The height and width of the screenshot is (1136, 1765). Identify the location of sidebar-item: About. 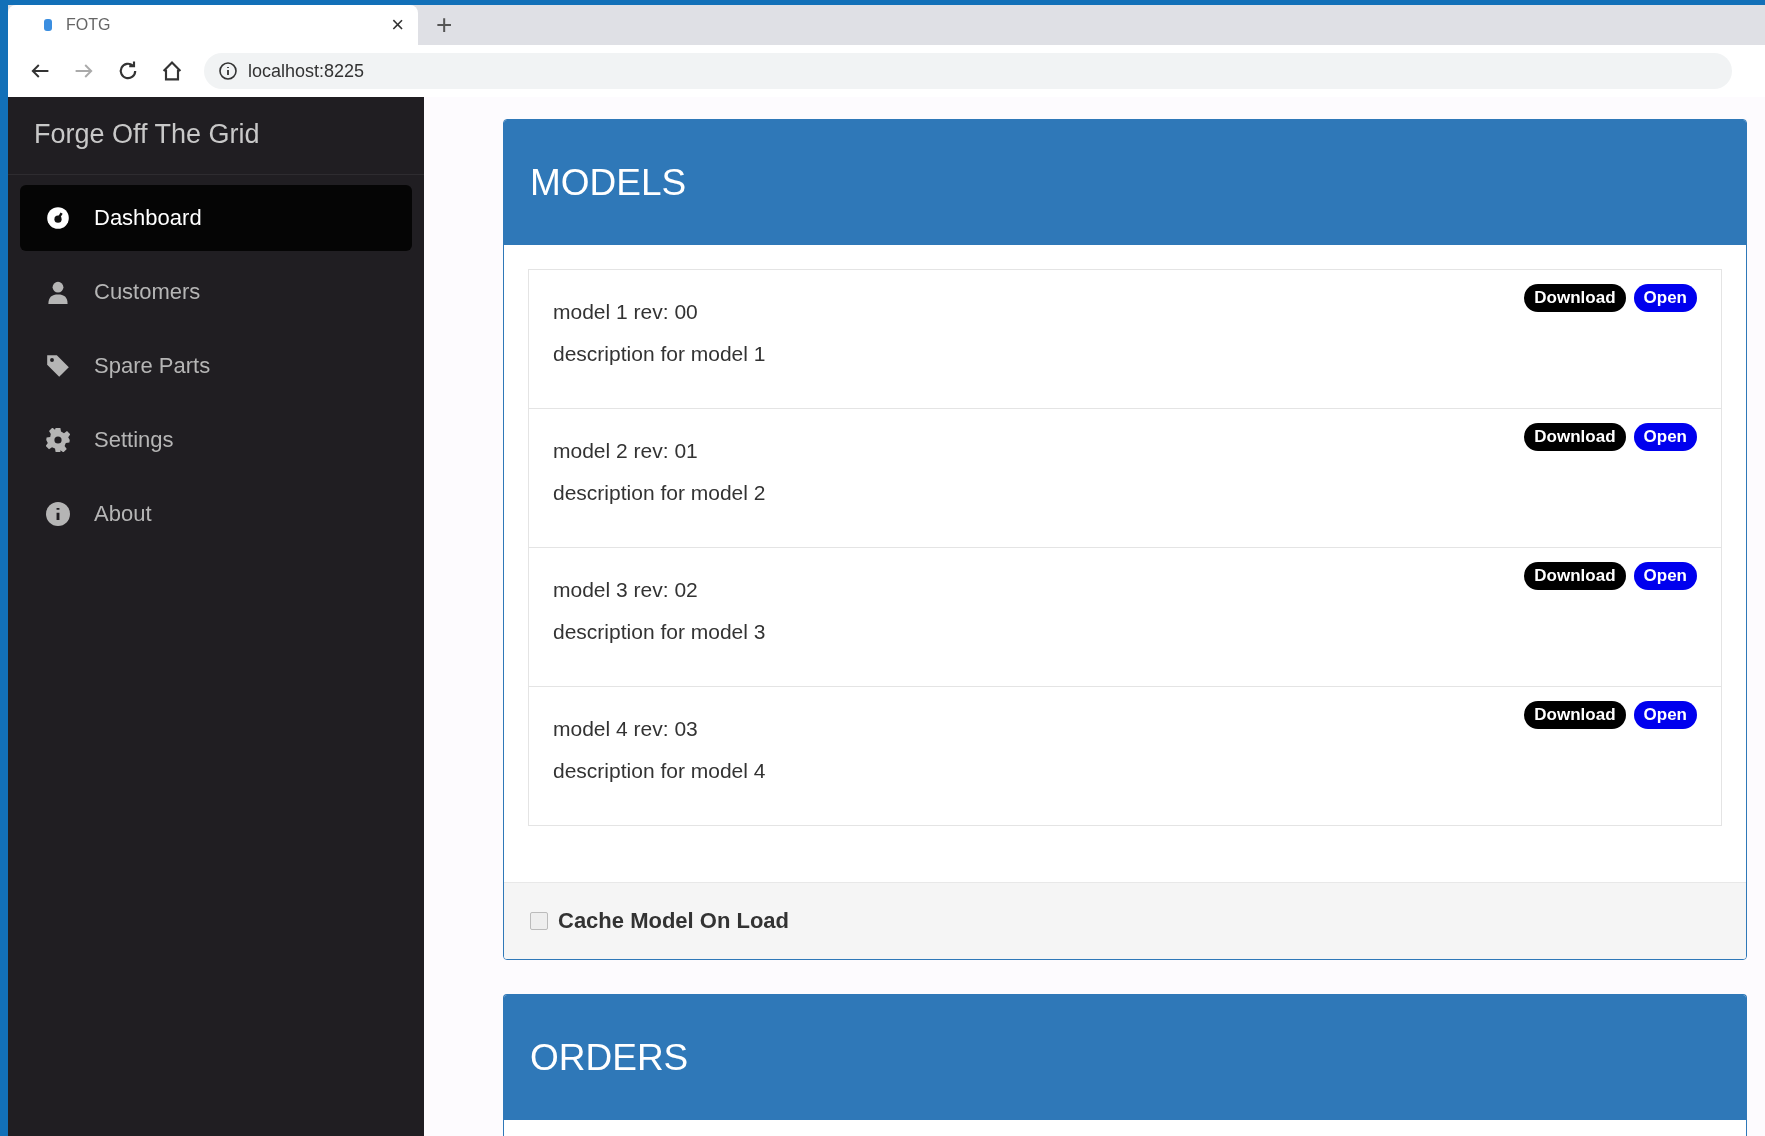
(216, 514).